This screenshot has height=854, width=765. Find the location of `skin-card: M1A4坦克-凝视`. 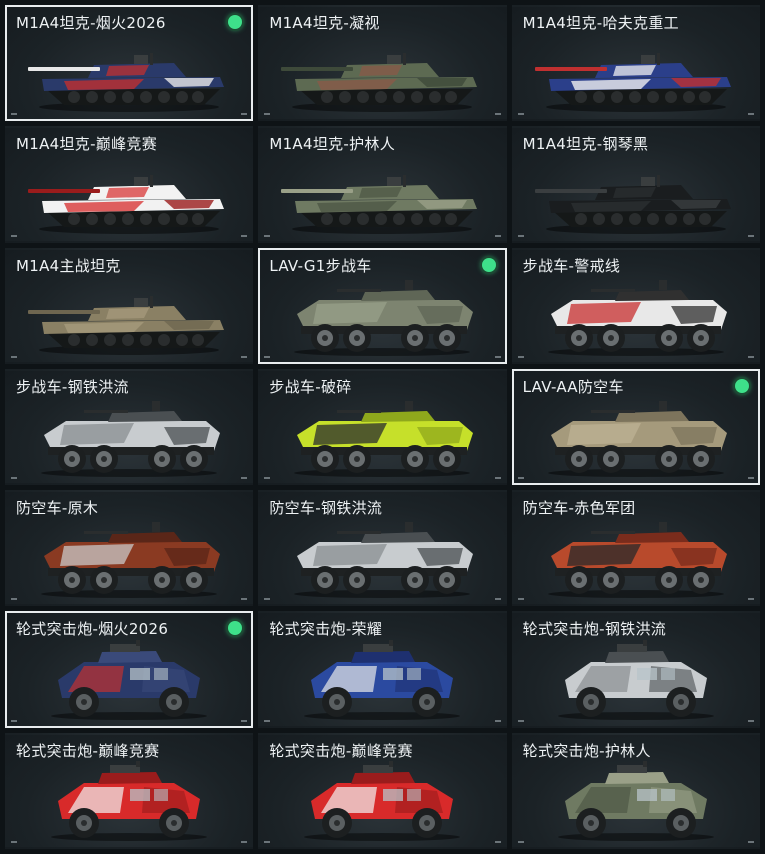

skin-card: M1A4坦克-凝视 is located at coordinates (382, 63).